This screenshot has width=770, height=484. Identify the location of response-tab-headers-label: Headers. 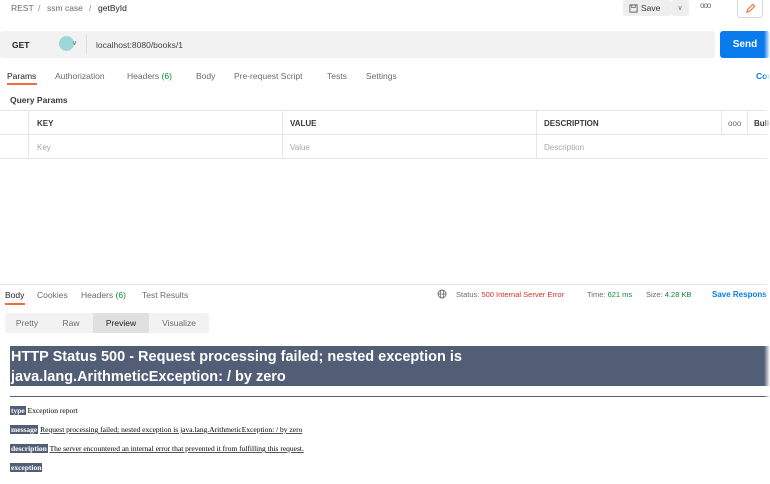
(97, 295).